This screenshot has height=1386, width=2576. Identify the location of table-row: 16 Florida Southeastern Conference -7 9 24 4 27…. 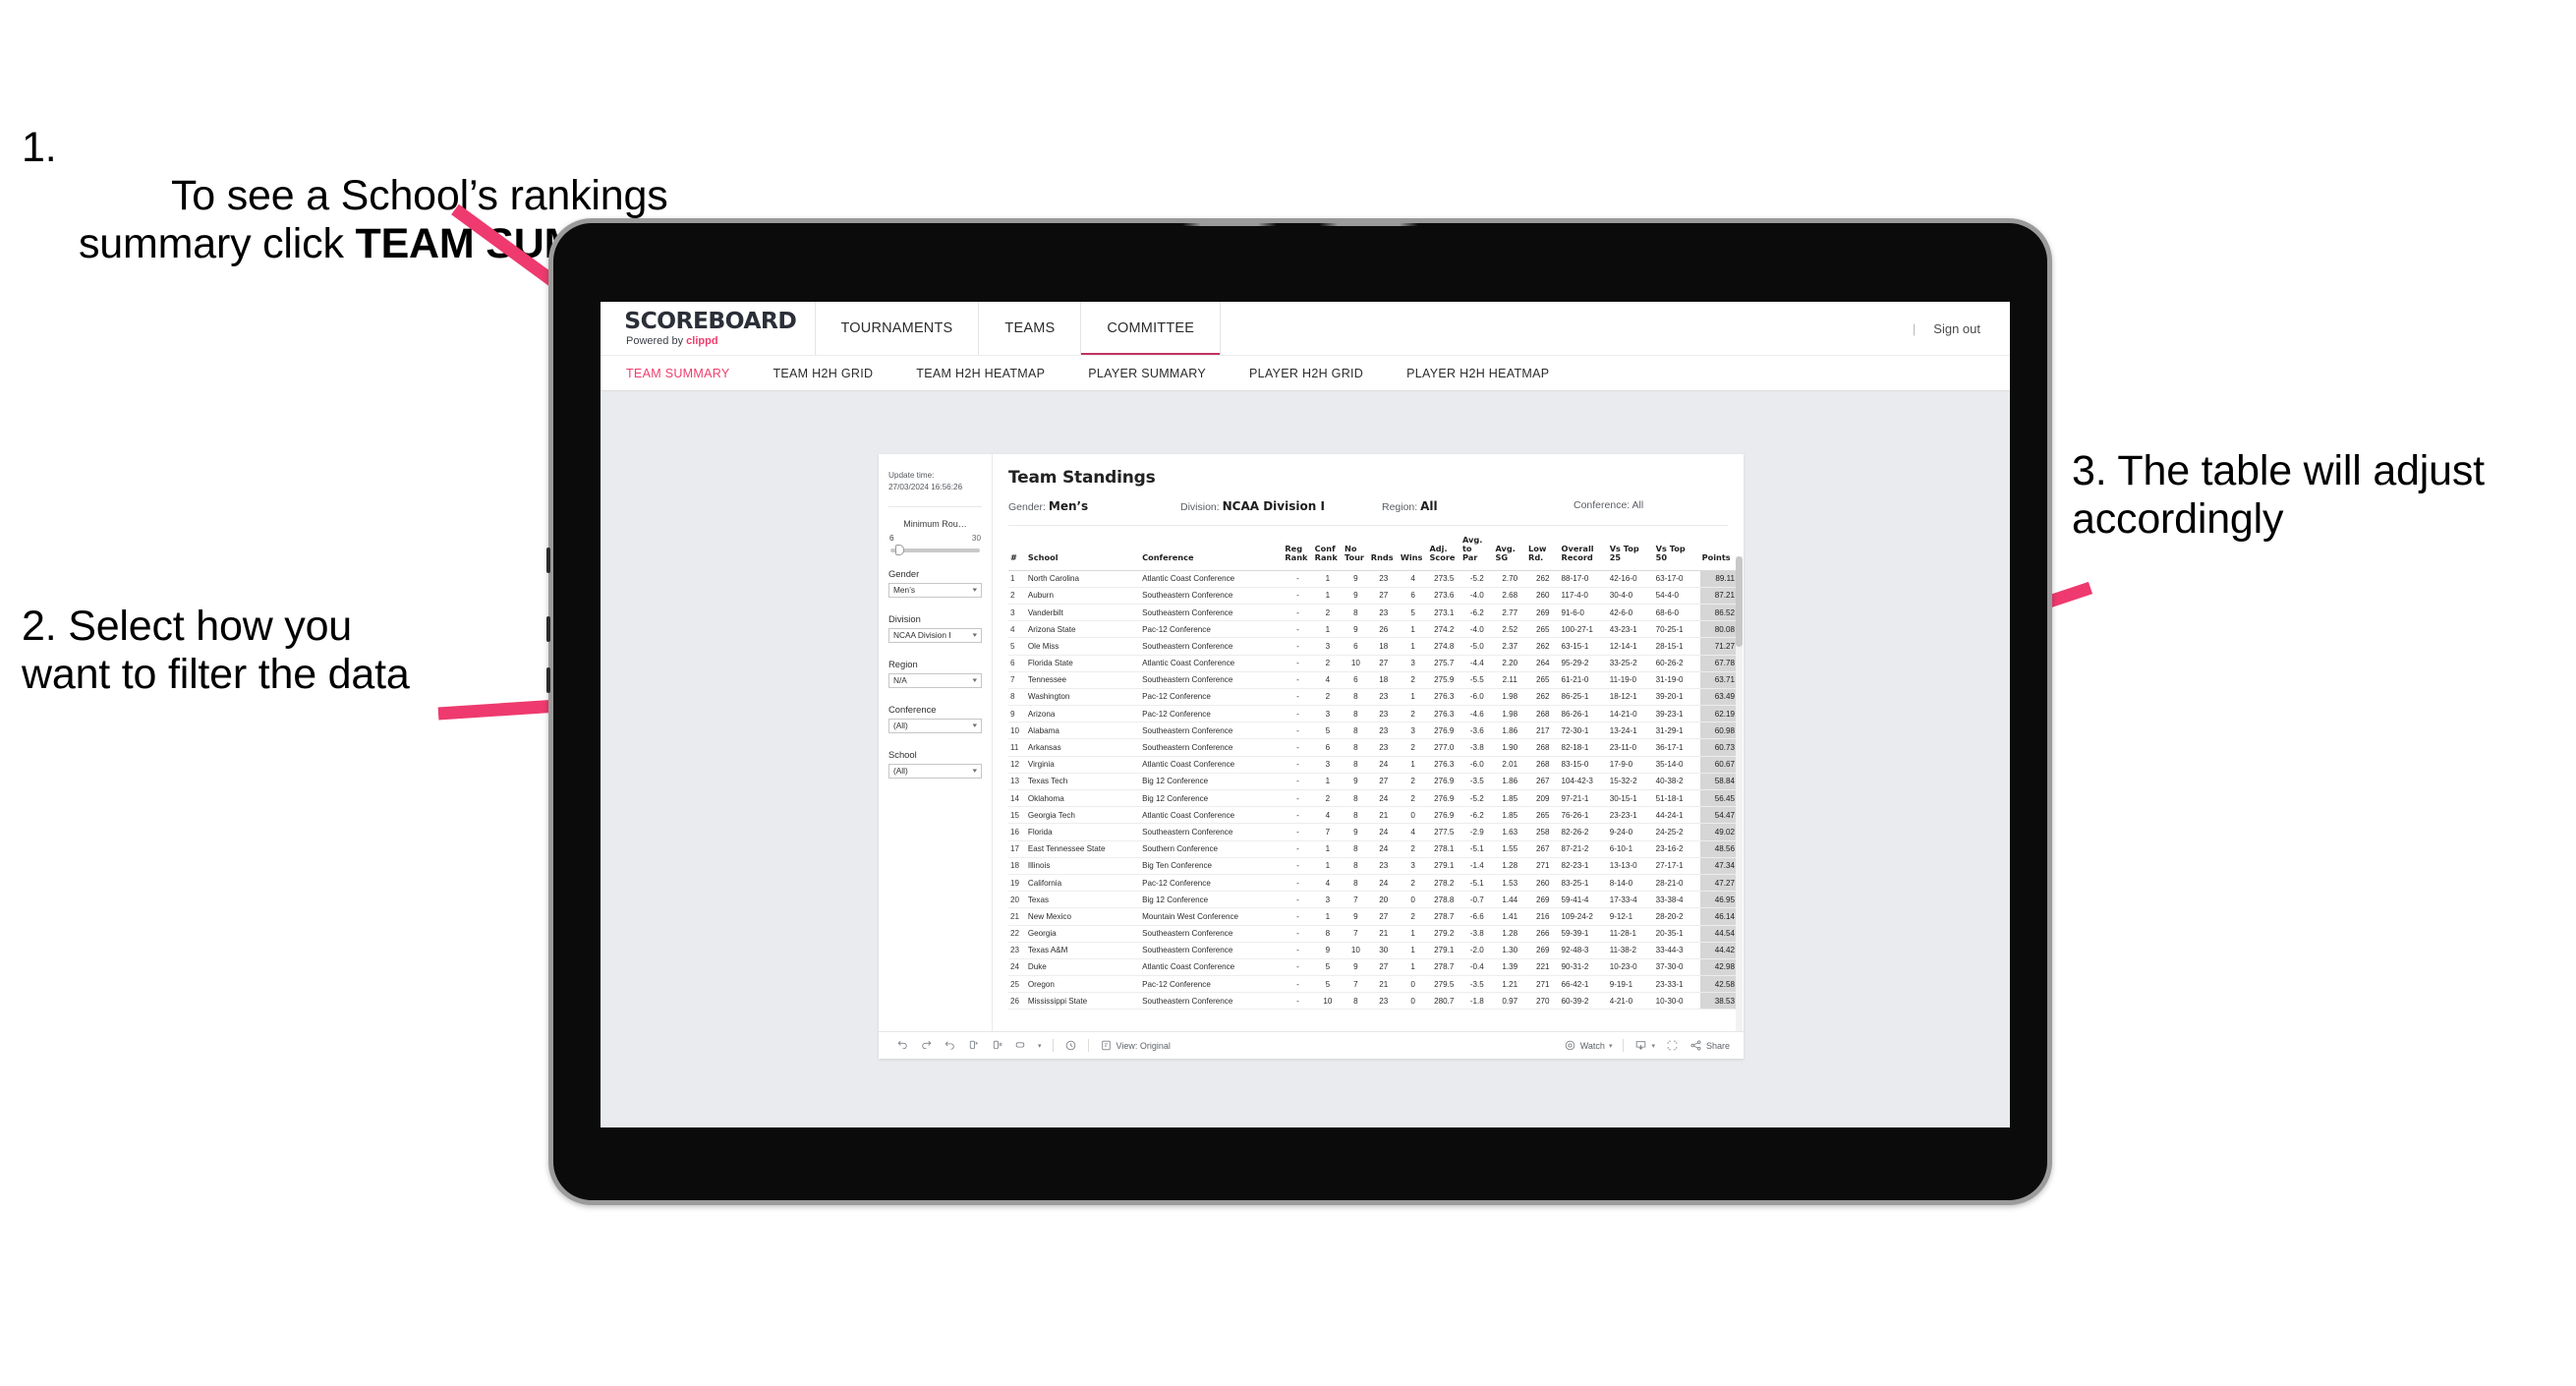
(1374, 832).